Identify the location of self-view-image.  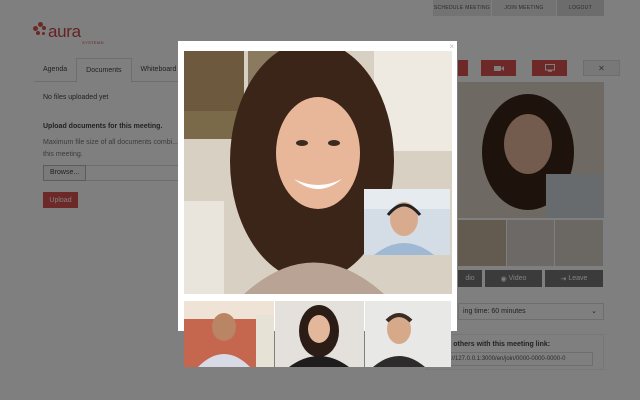
(407, 222).